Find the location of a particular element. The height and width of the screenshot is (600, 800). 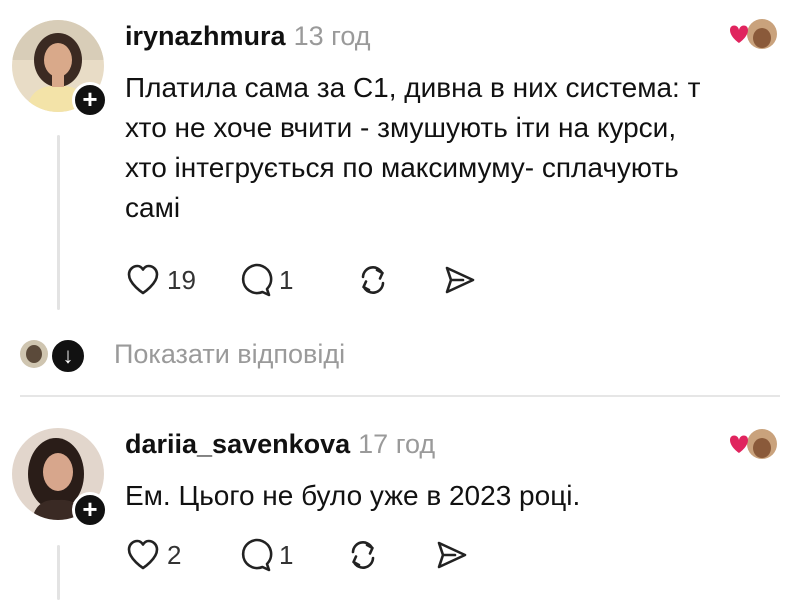

show-replies-label: Показати відповіді is located at coordinates (230, 354).